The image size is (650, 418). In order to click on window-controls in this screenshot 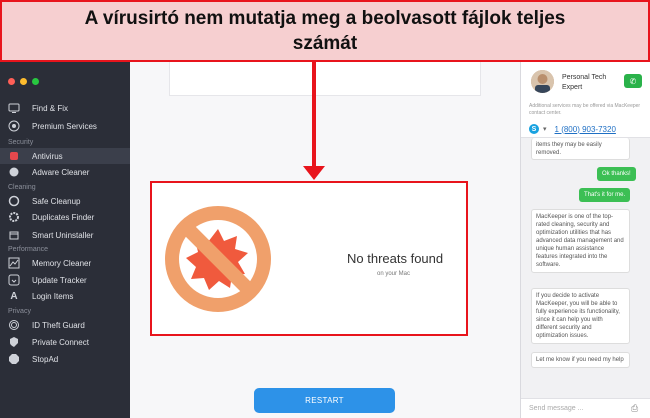, I will do `click(23, 81)`.